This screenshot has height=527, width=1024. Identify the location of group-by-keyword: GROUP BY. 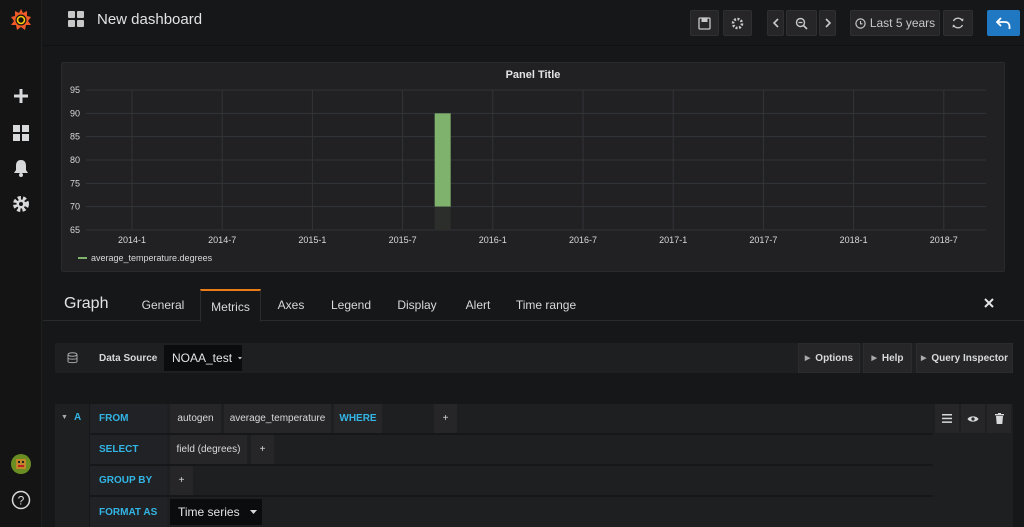
(128, 480).